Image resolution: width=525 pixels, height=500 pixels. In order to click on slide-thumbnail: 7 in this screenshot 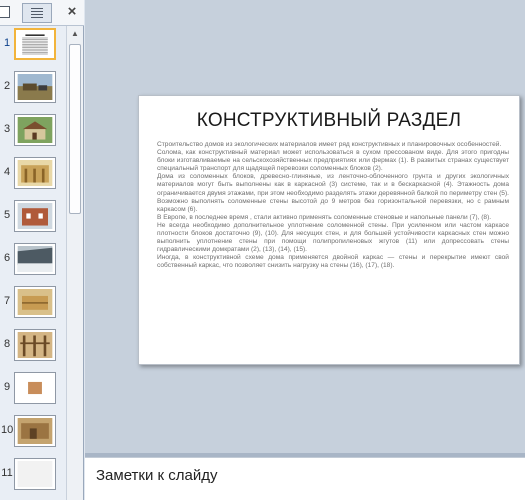, I will do `click(33, 303)`.